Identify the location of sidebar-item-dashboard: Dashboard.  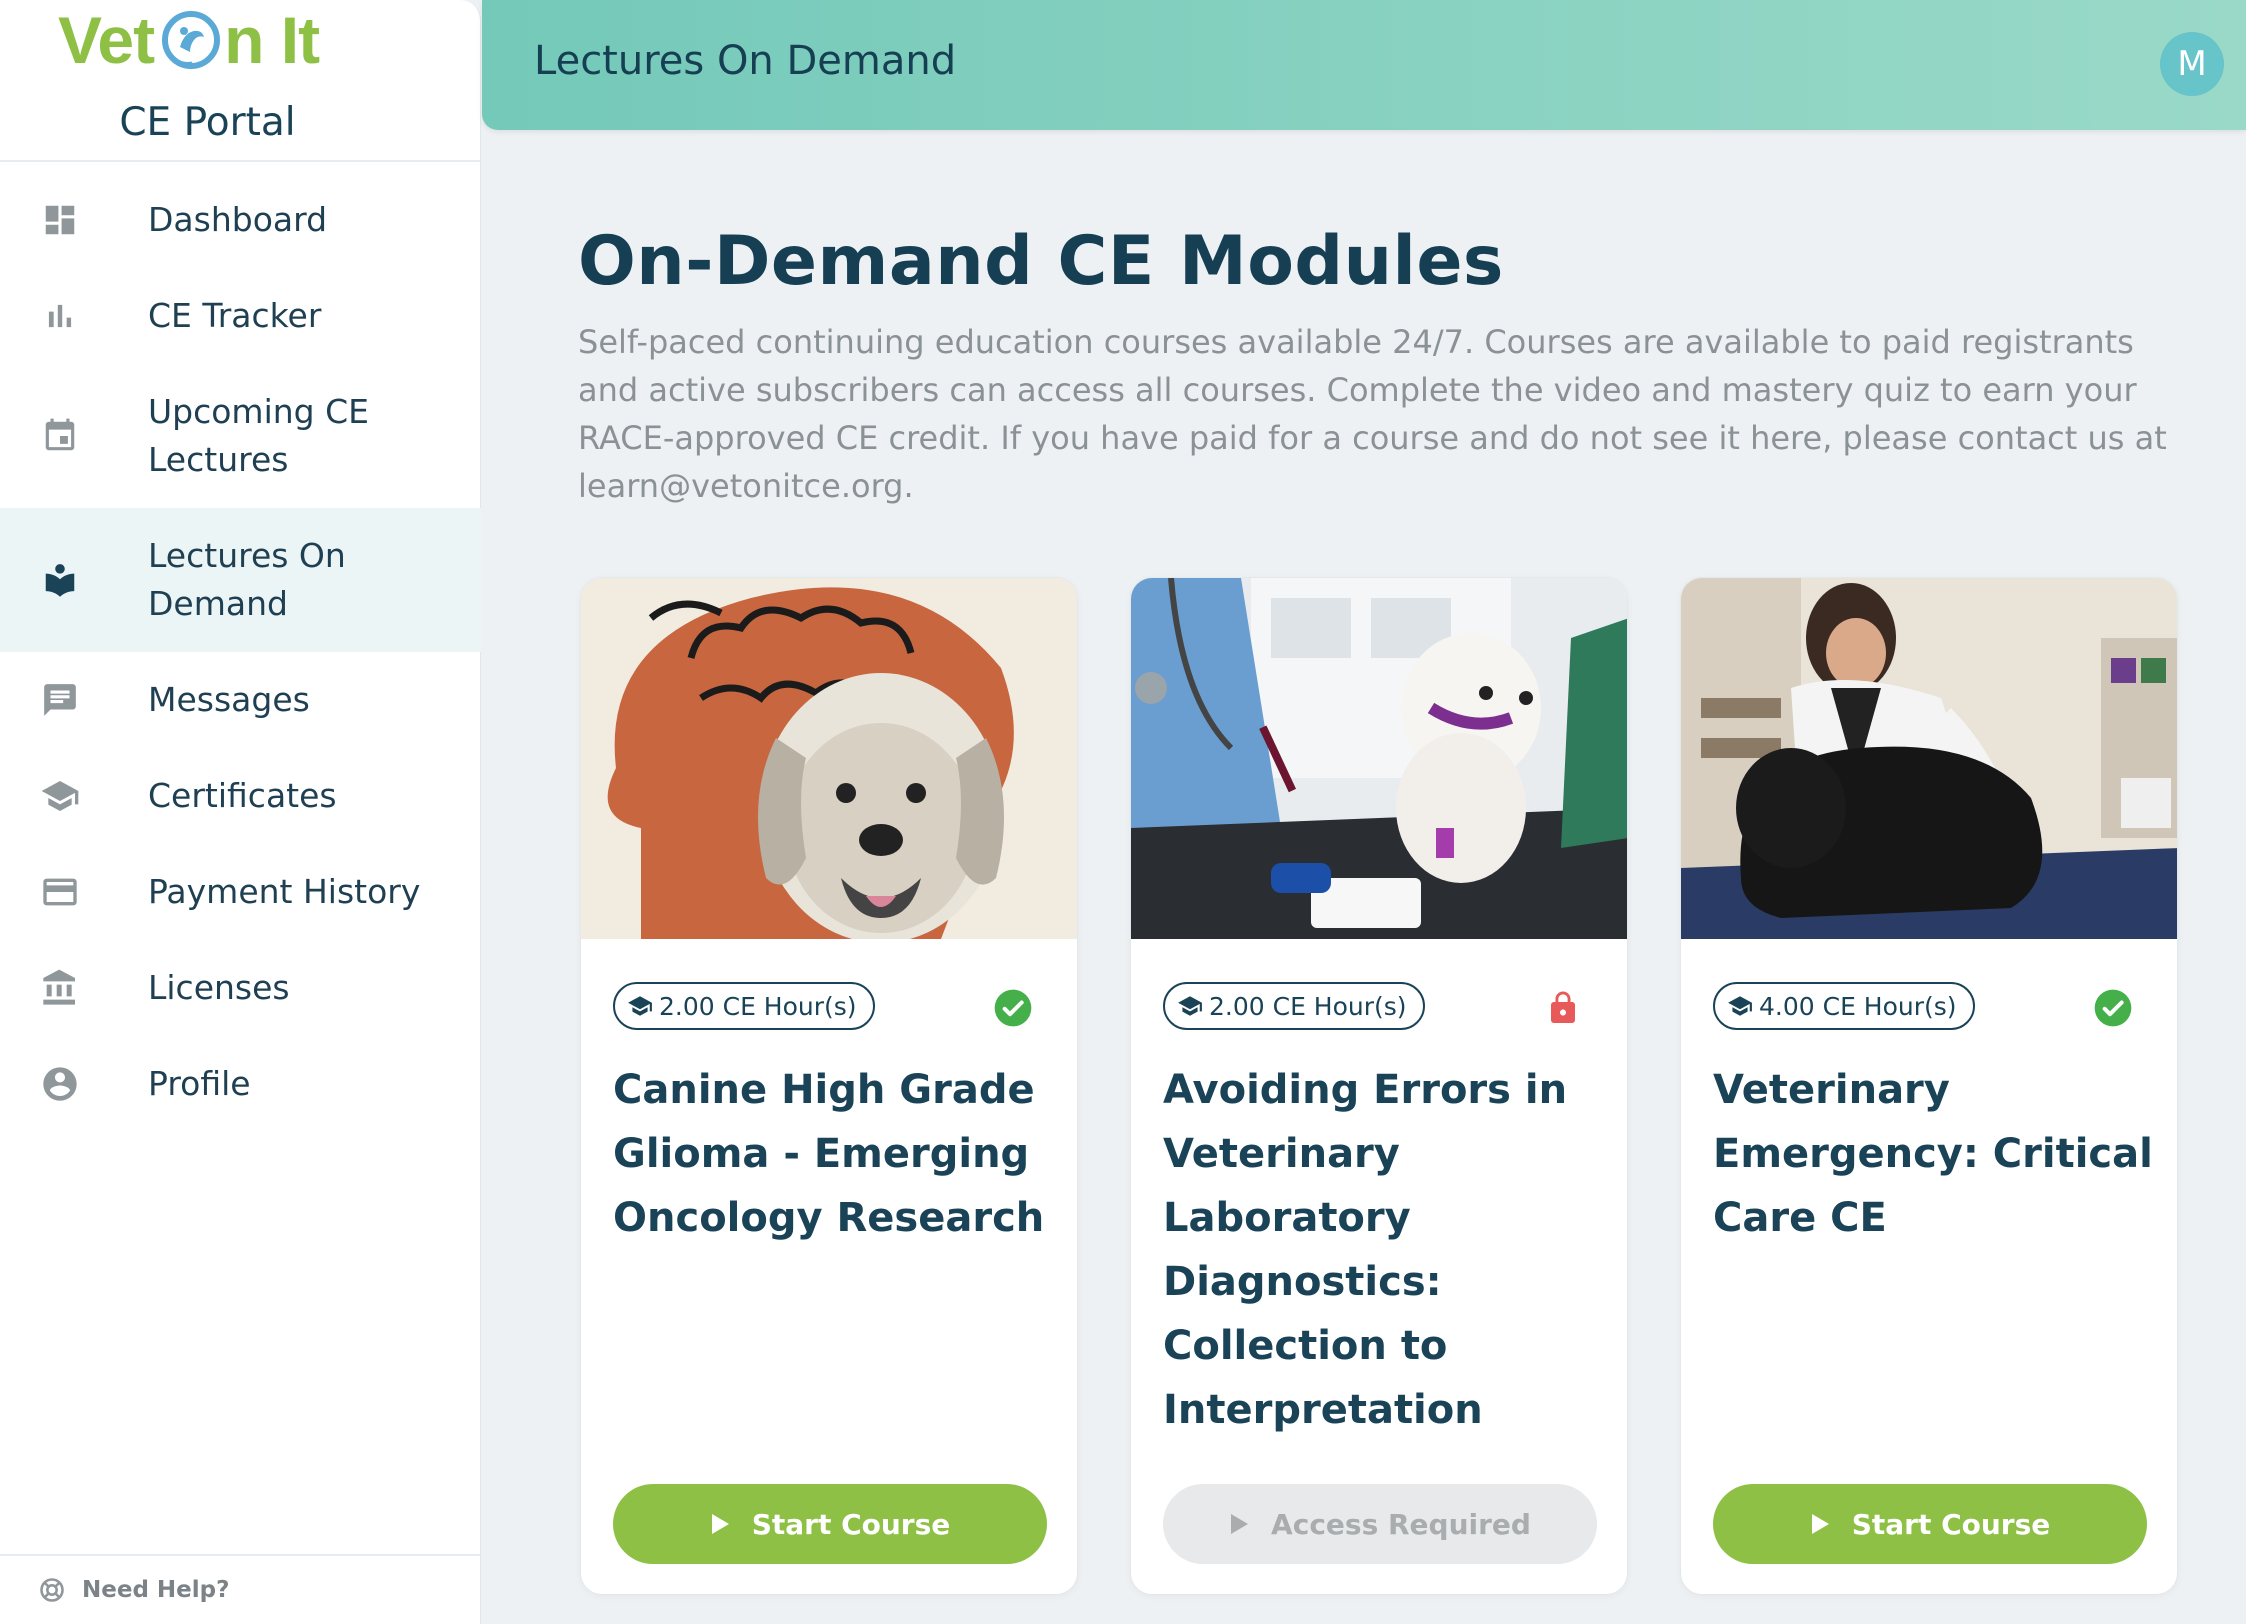
(240, 220).